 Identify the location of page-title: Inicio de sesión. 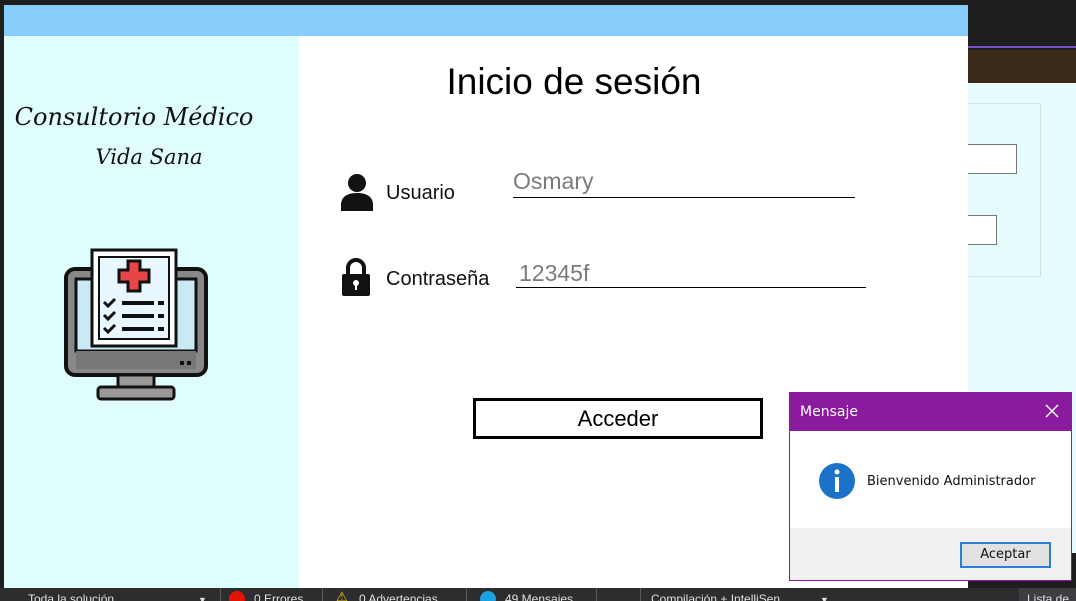
(574, 81).